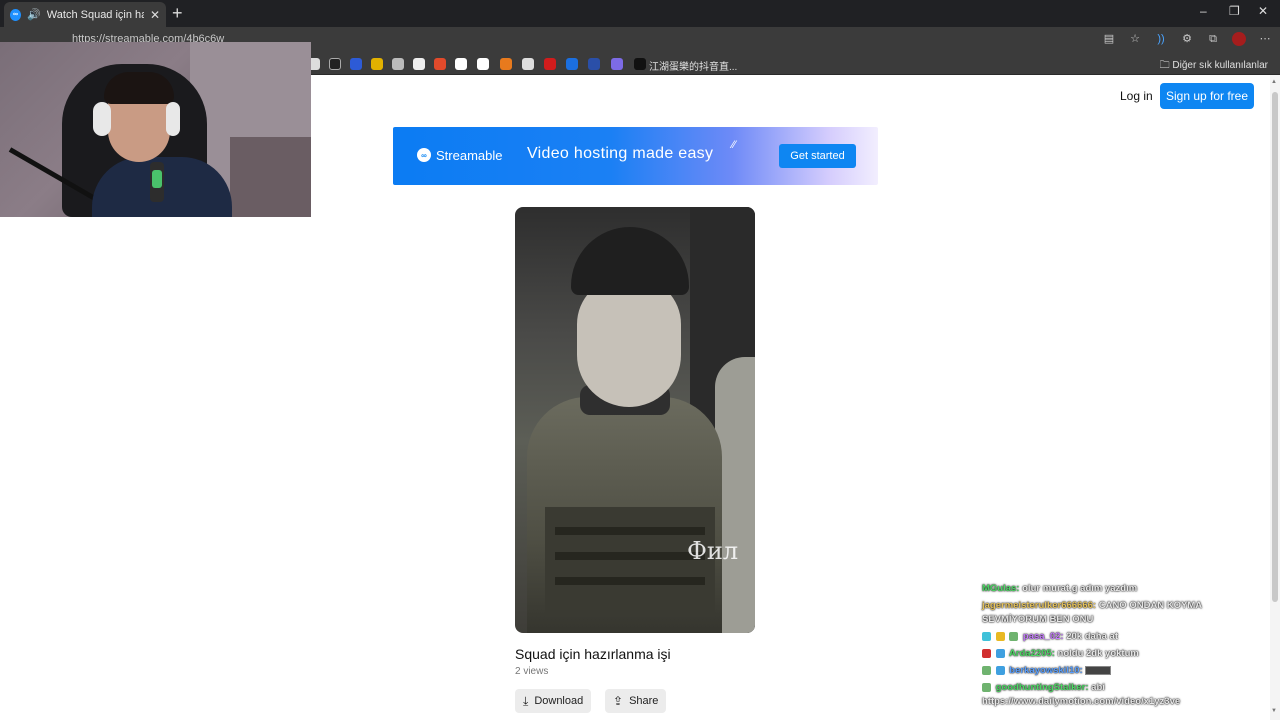 The height and width of the screenshot is (720, 1280). I want to click on chat-username: berkayowskil10:, so click(1046, 670).